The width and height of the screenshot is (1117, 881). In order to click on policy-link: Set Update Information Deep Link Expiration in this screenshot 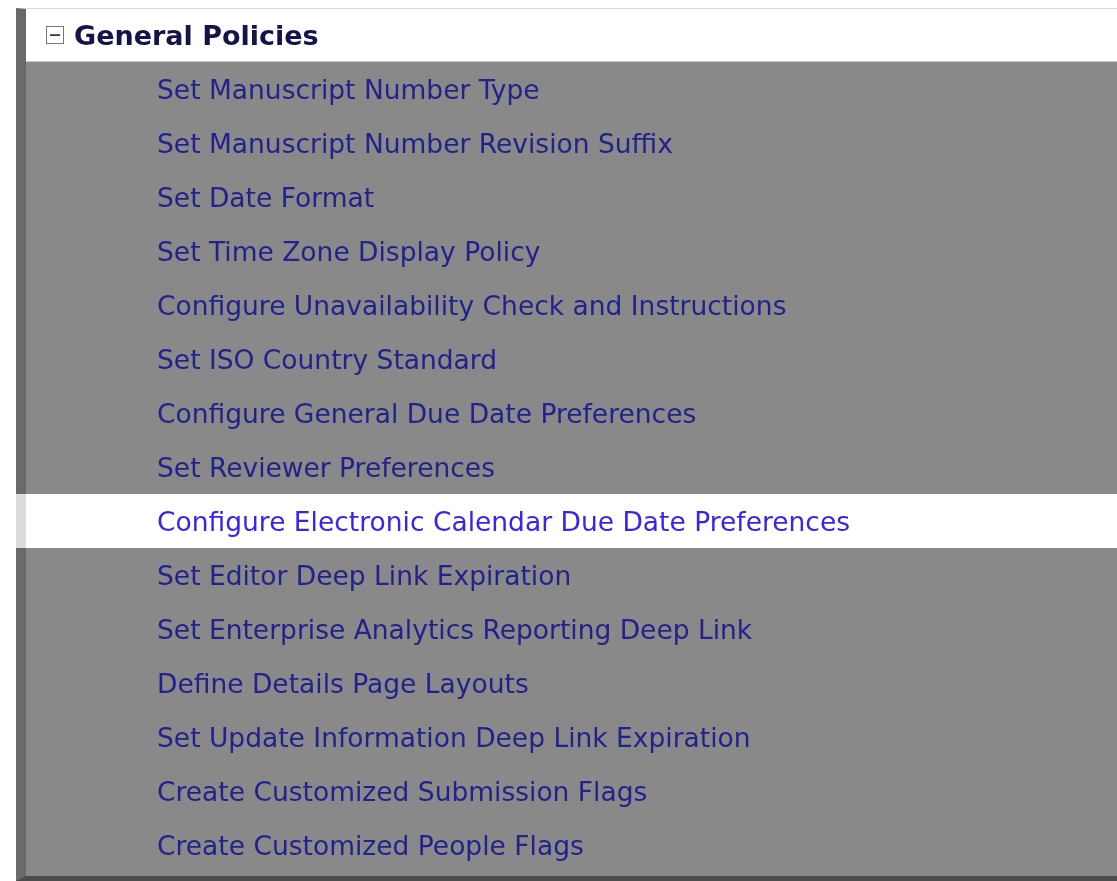, I will do `click(566, 737)`.